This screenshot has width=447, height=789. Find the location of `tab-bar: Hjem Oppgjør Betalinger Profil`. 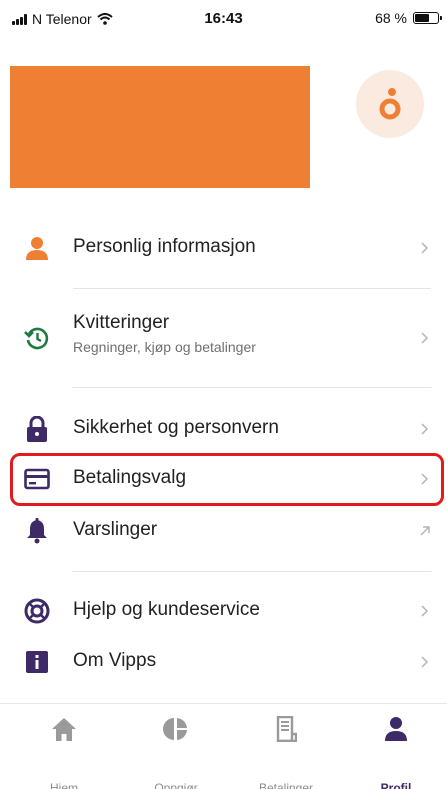

tab-bar: Hjem Oppgjør Betalinger Profil is located at coordinates (223, 746).